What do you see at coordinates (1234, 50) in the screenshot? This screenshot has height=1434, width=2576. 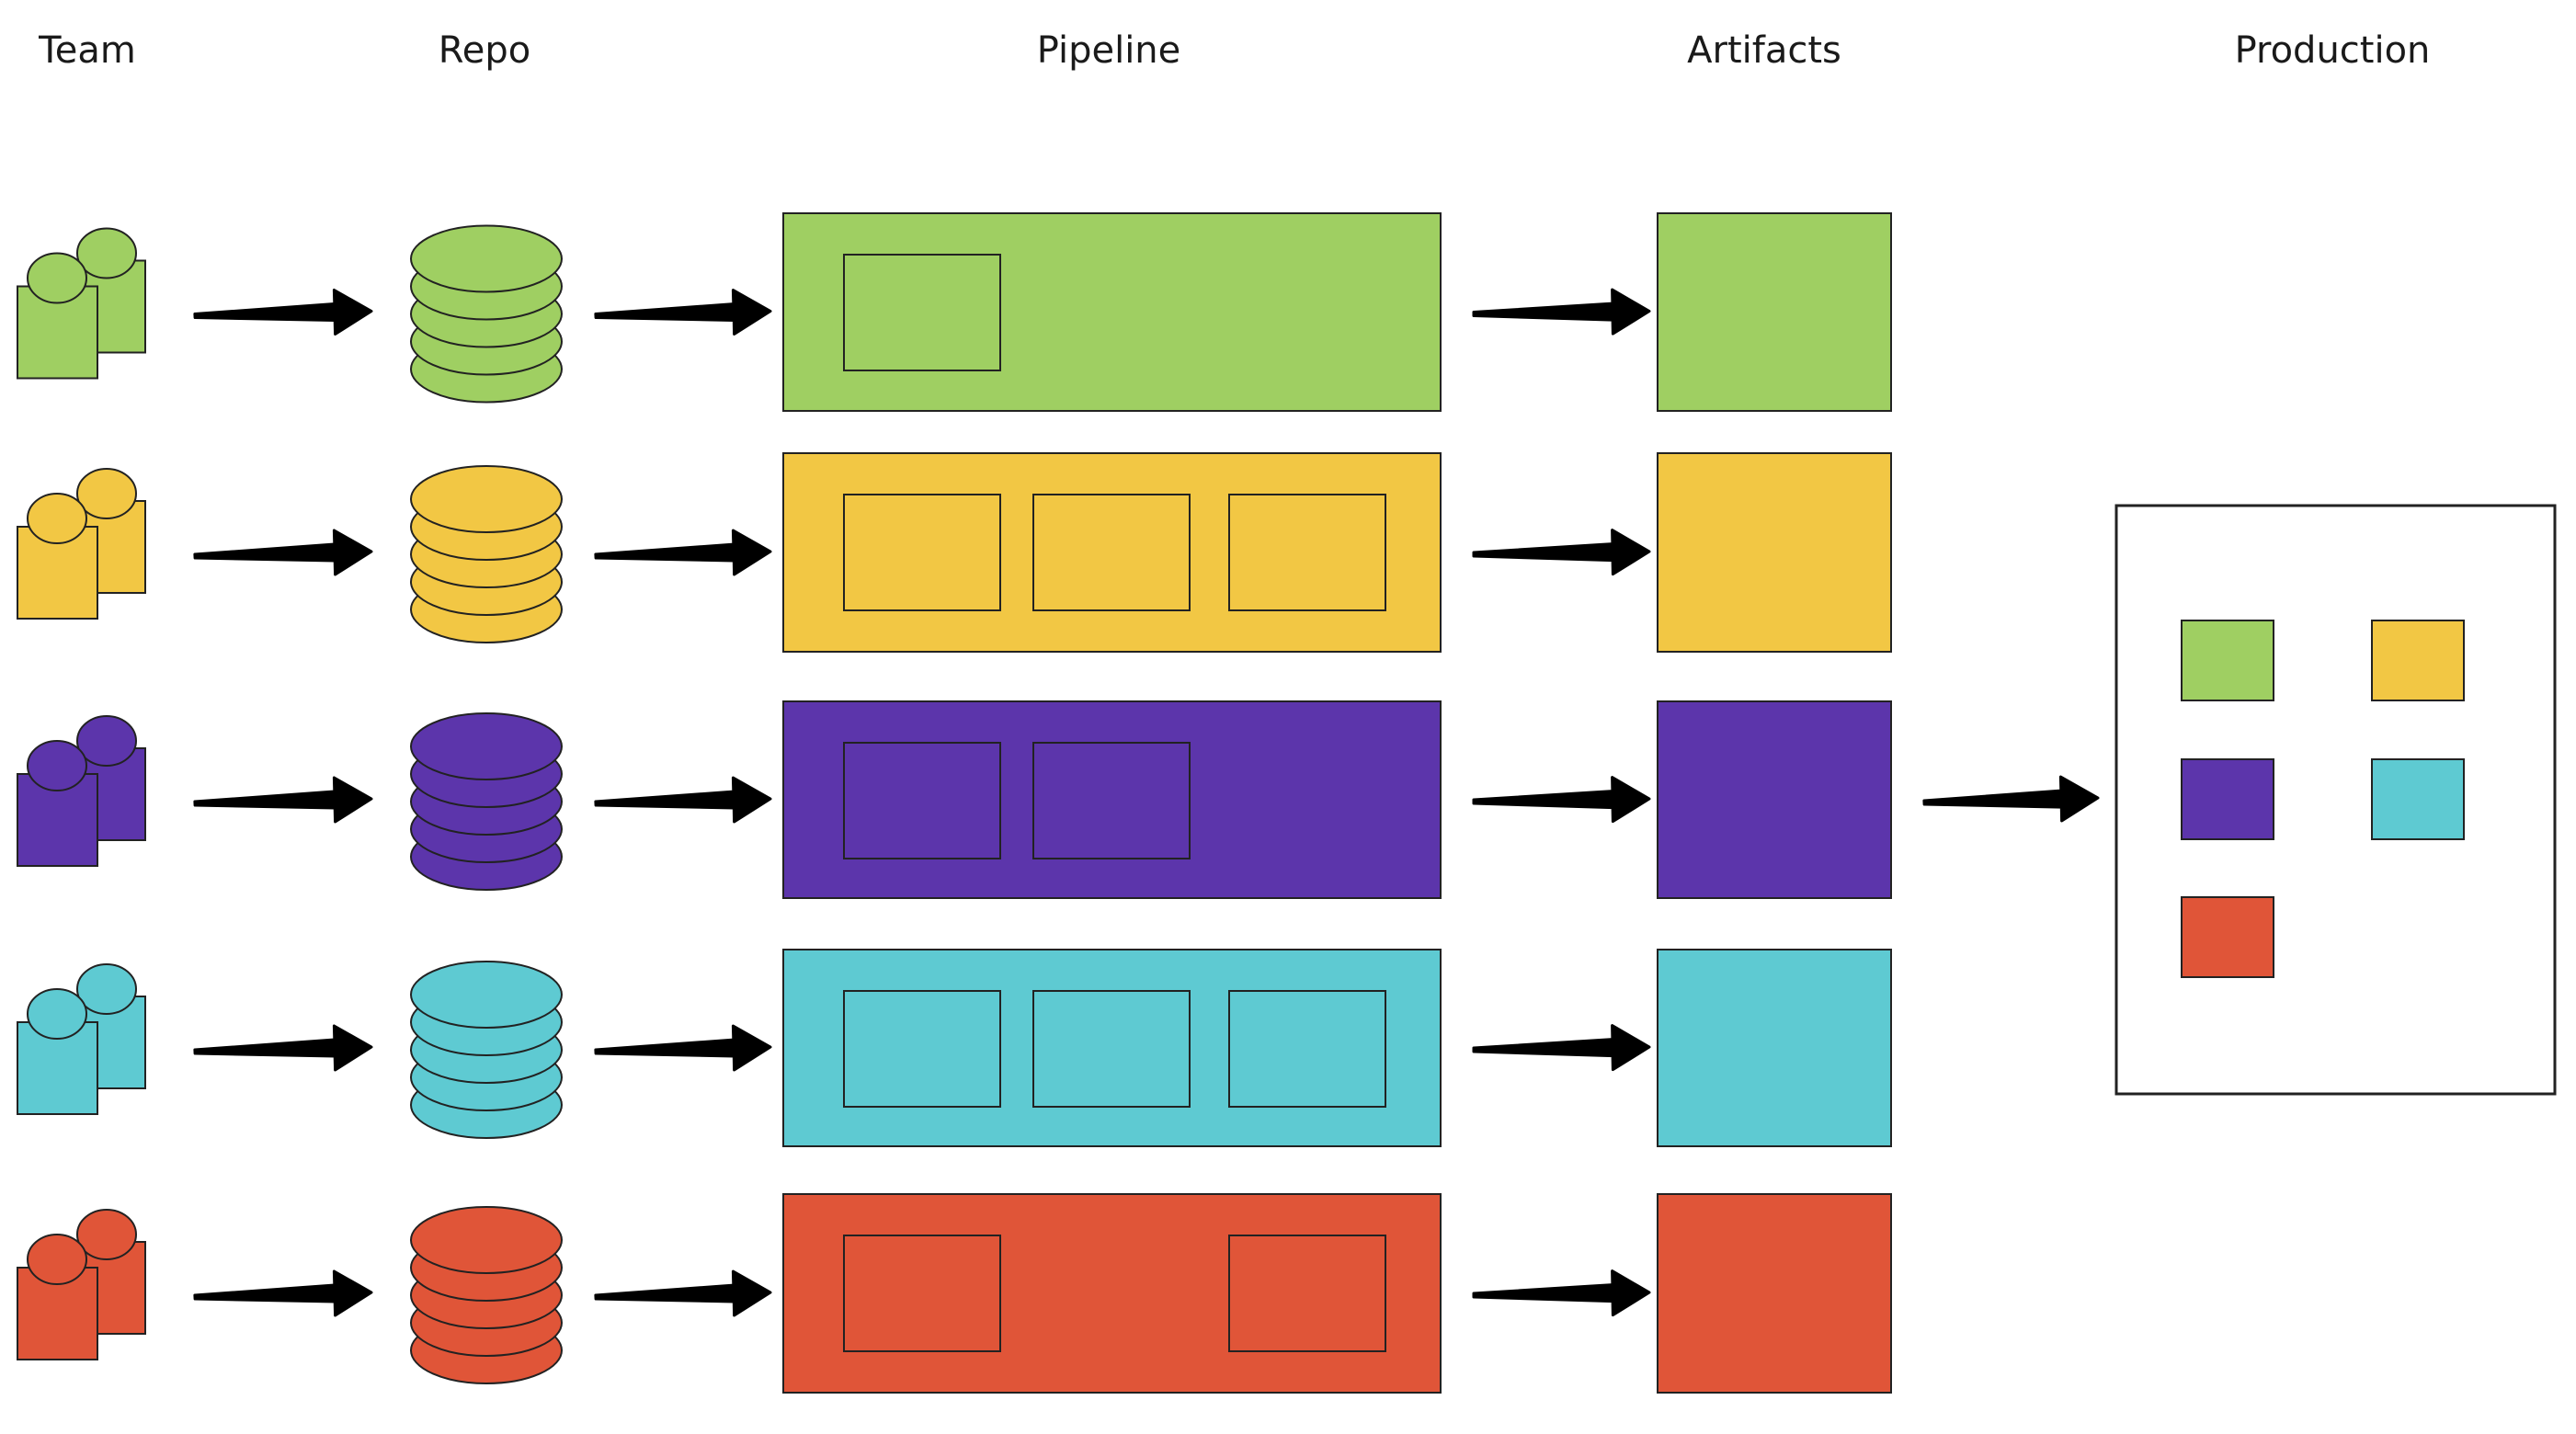 I see `column-headers: Team Repo Pipeline Artifacts Production` at bounding box center [1234, 50].